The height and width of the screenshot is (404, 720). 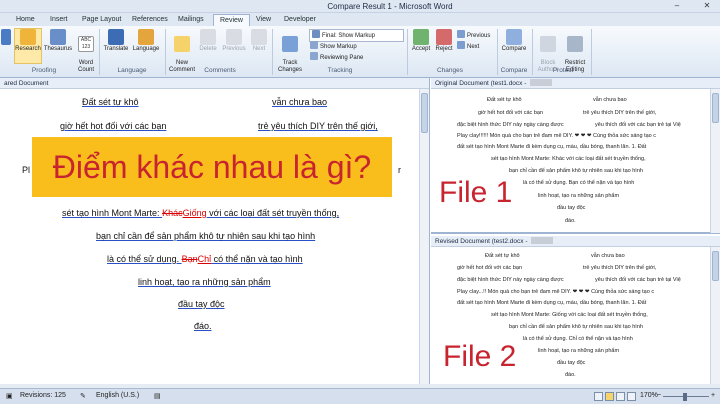 I want to click on translate-icon, so click(x=116, y=37).